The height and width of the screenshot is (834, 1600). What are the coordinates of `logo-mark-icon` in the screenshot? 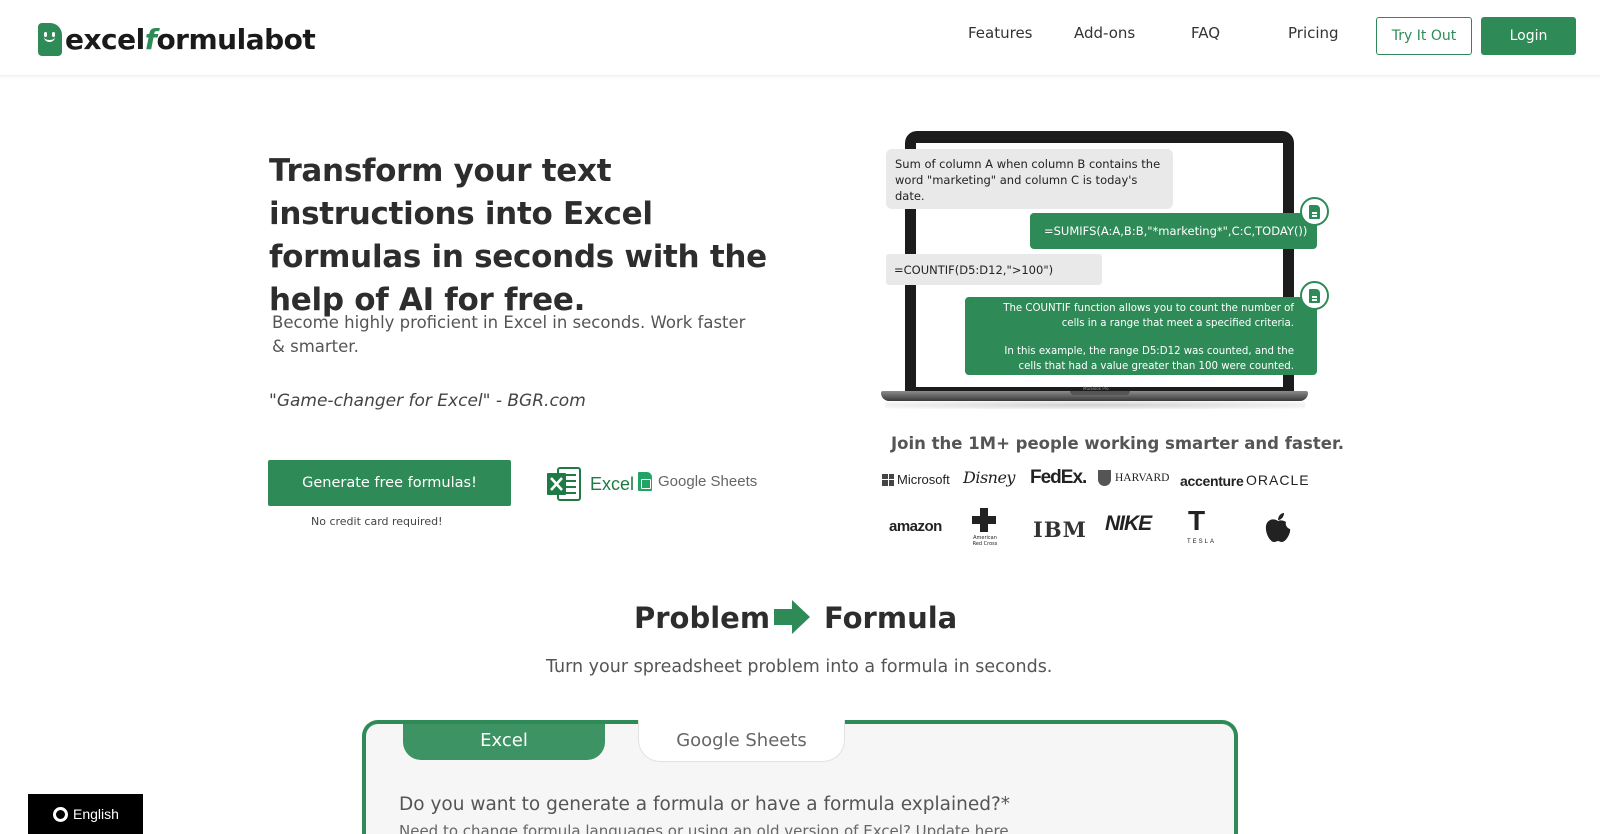 It's located at (50, 39).